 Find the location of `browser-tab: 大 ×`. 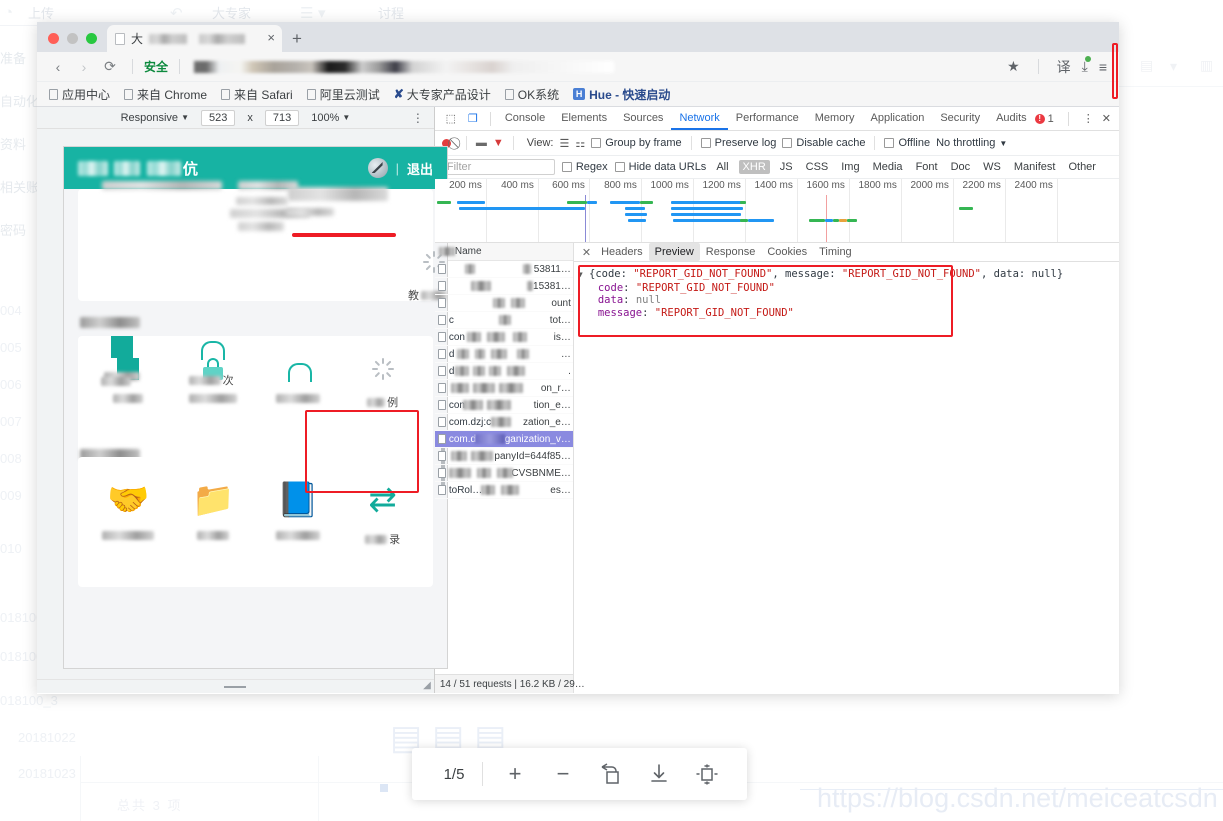

browser-tab: 大 × is located at coordinates (194, 38).